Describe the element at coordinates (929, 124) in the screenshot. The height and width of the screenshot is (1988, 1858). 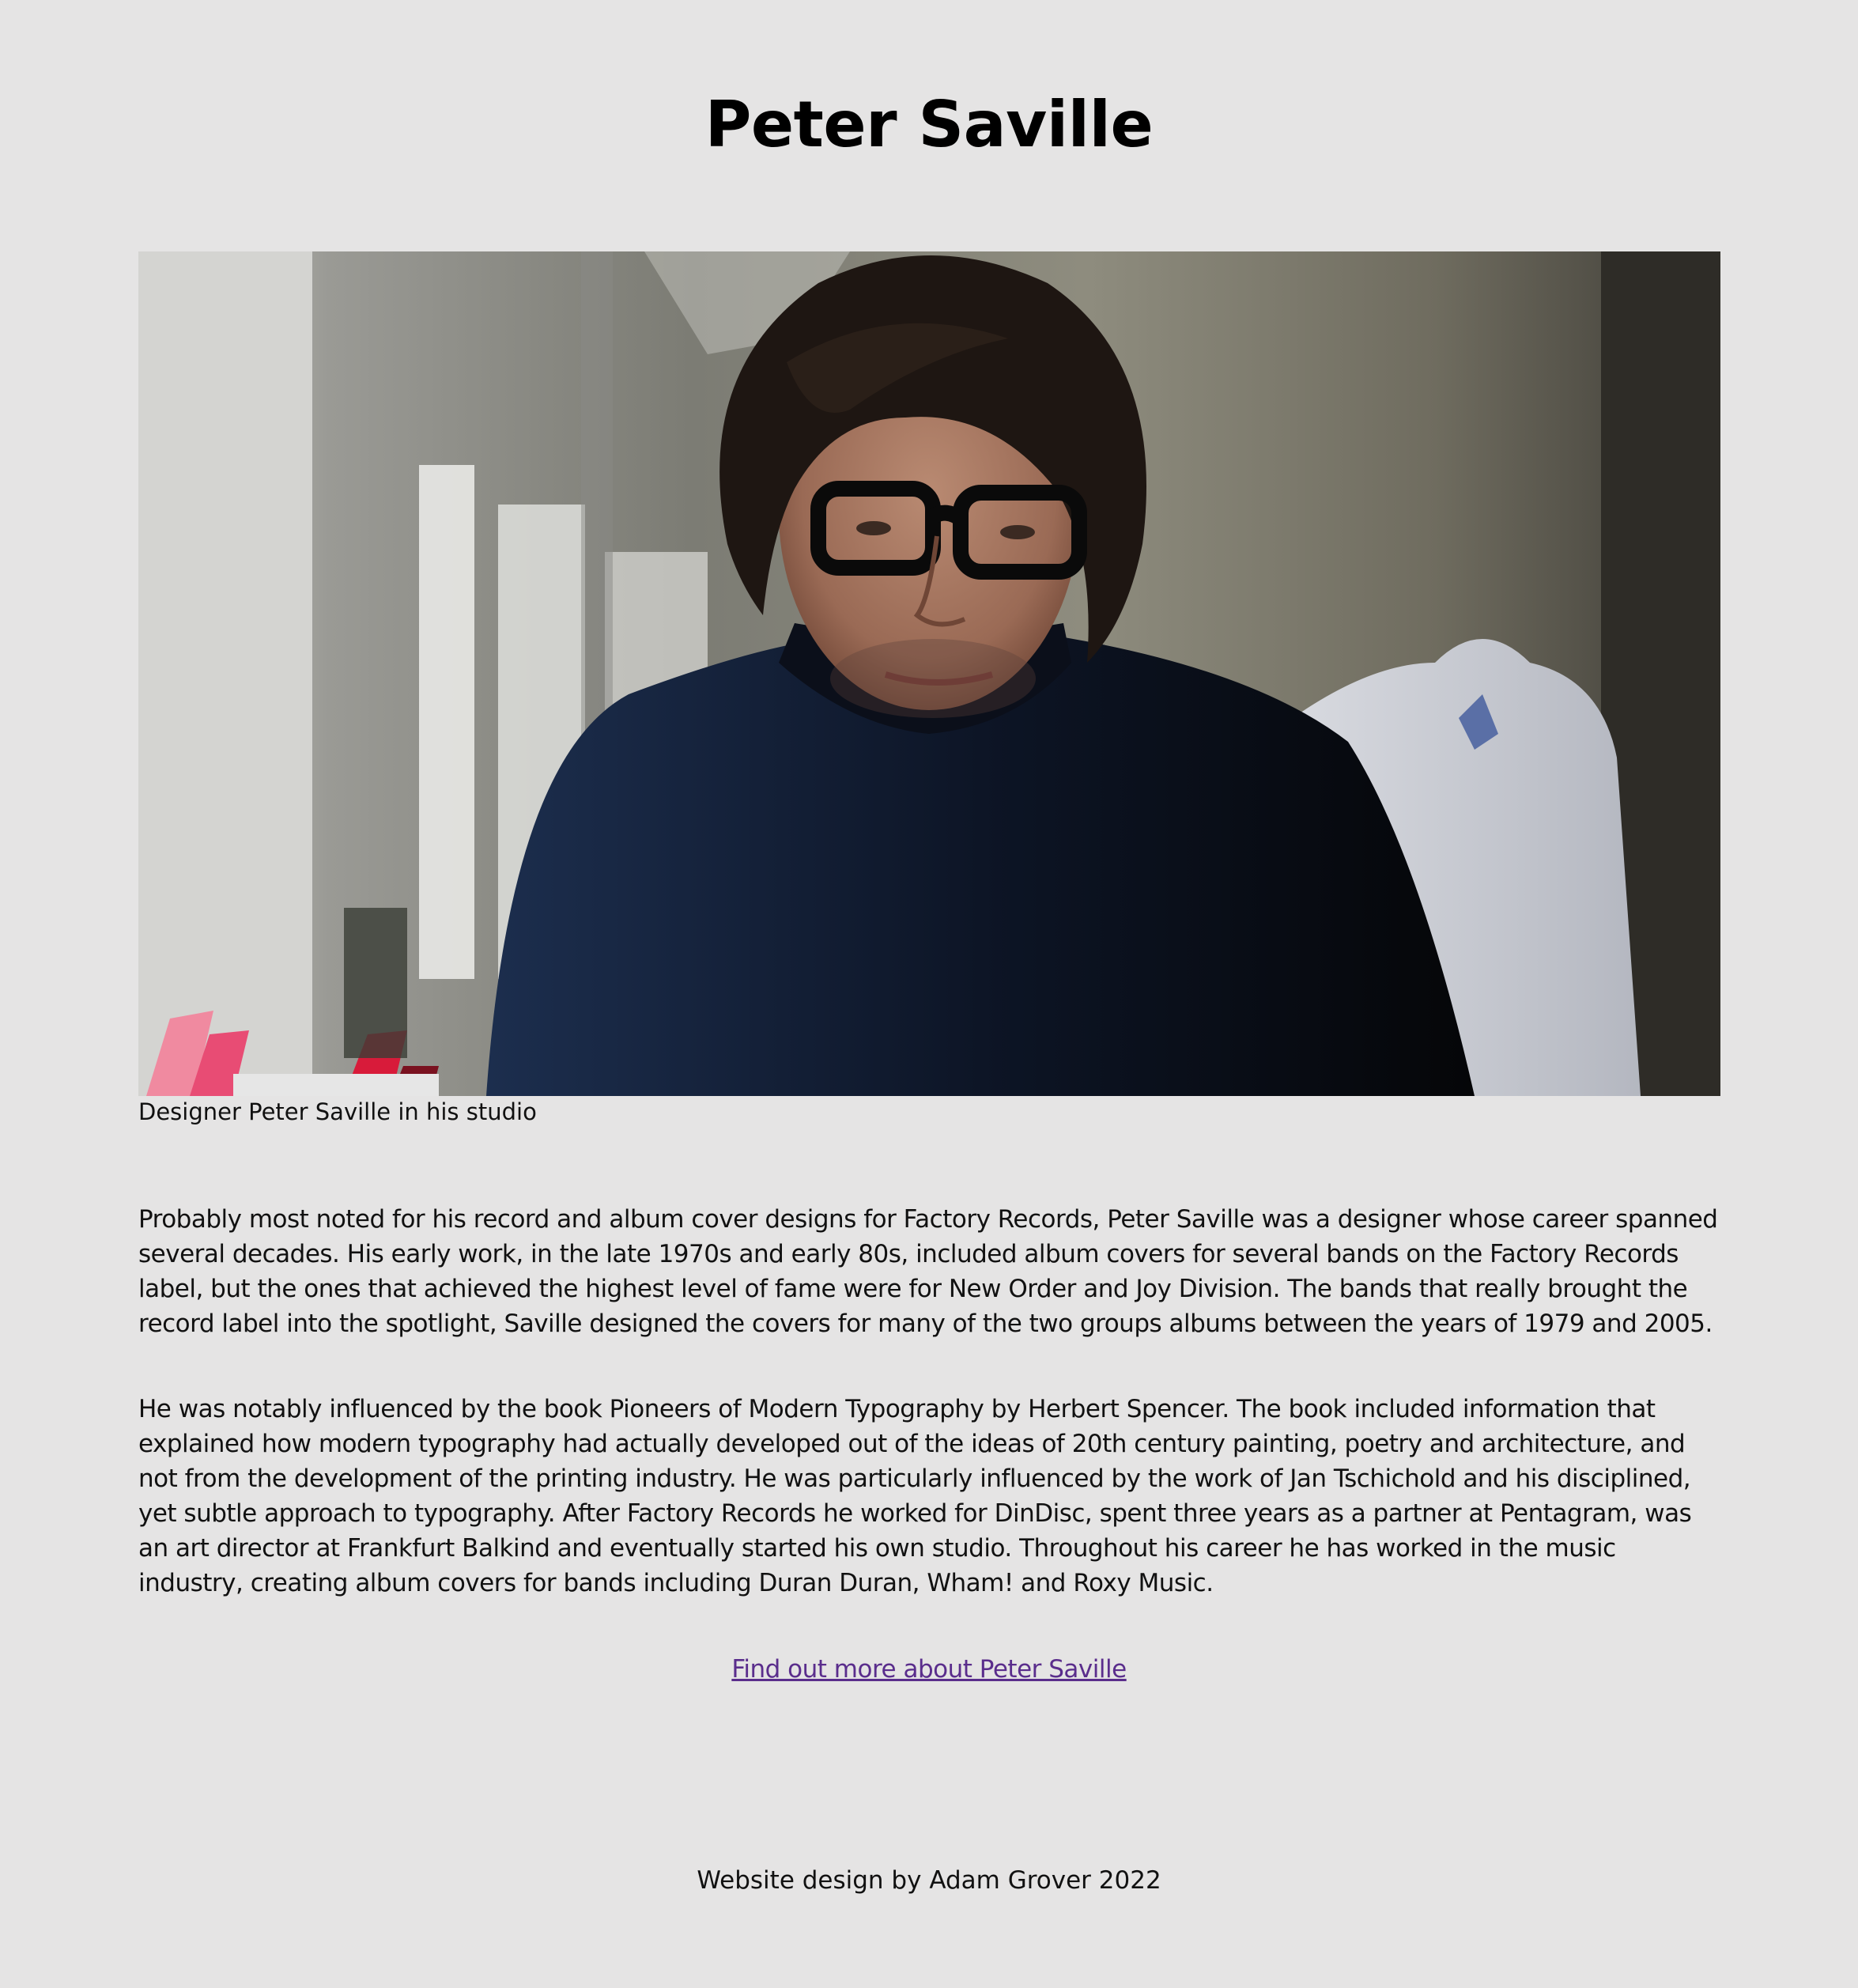
I see `page-title: Peter Saville` at that location.